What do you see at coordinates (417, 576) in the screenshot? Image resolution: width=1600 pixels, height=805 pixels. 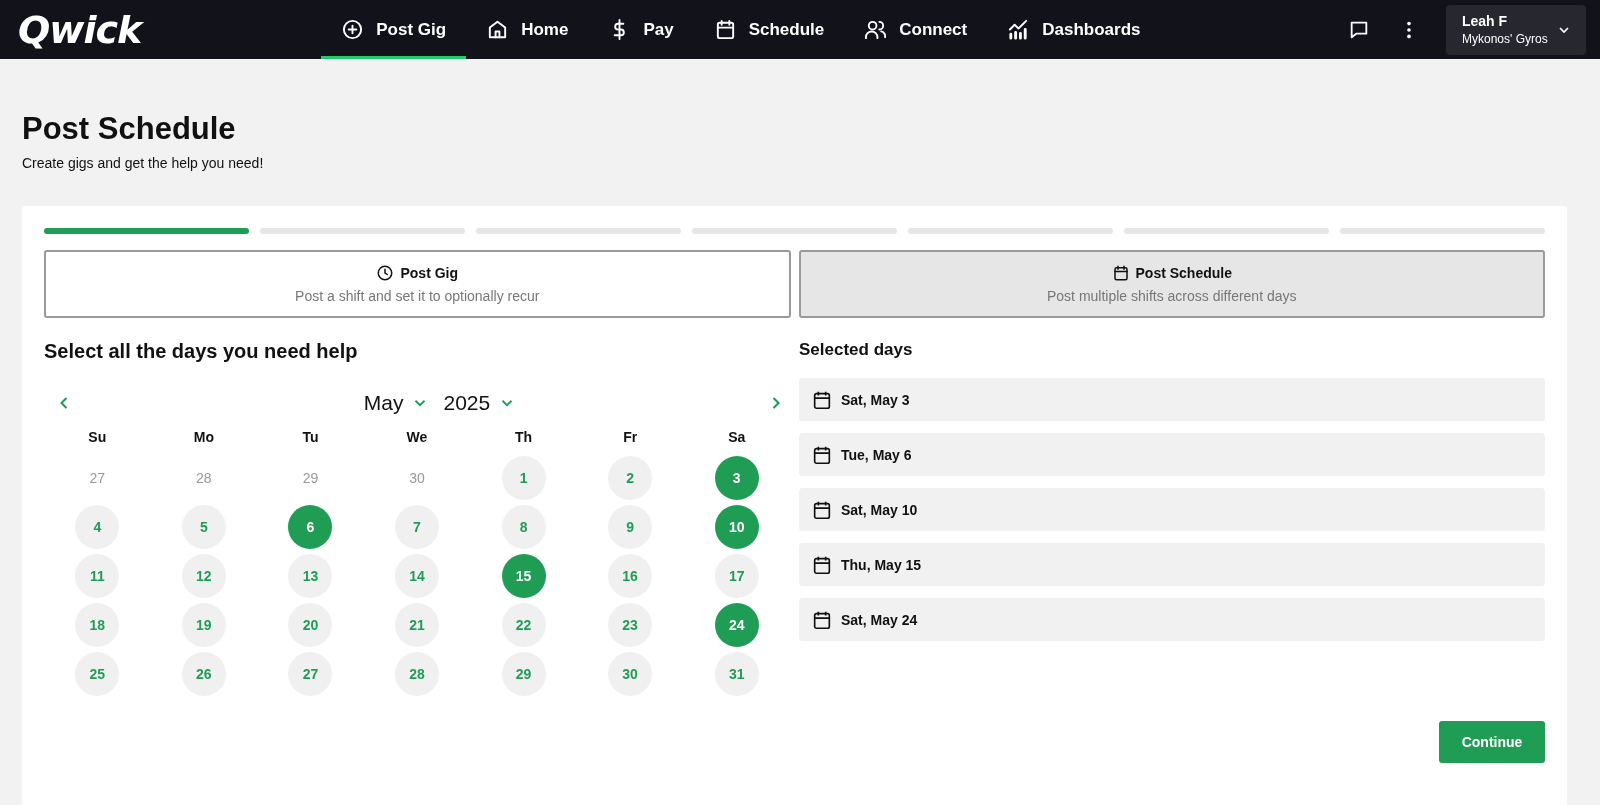 I see `calendar-day: 14` at bounding box center [417, 576].